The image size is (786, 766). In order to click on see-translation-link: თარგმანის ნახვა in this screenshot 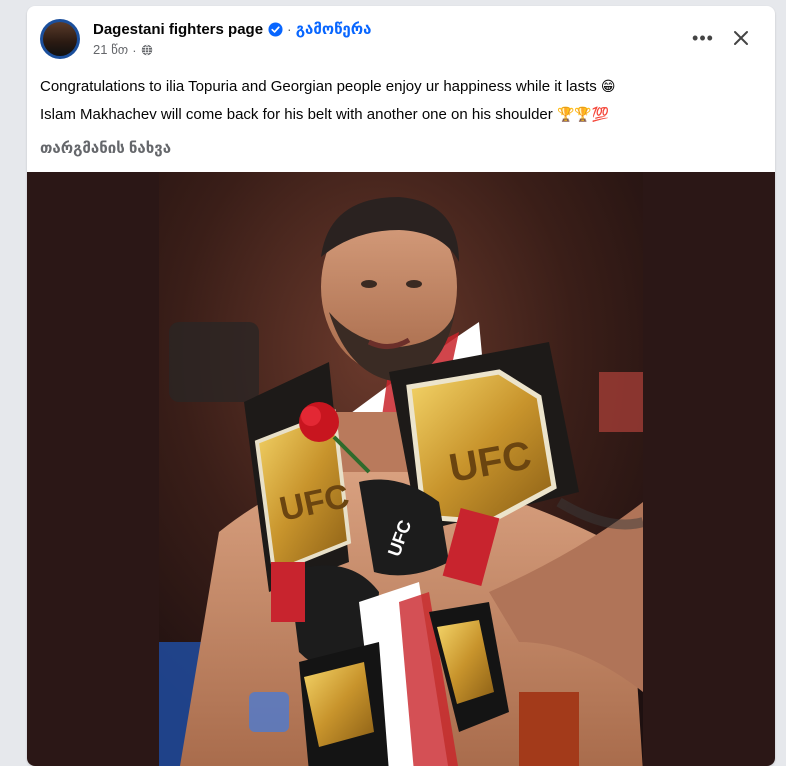, I will do `click(105, 148)`.